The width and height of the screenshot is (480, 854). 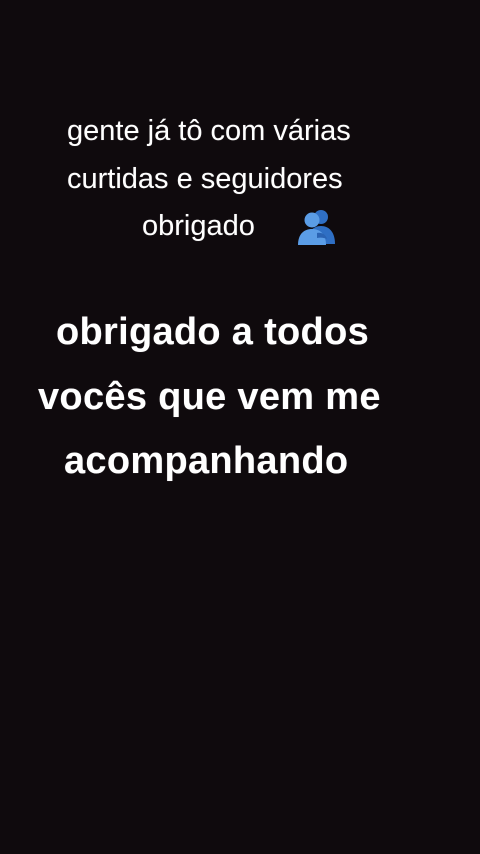 I want to click on caption-big-line-2: vocês que vem me, so click(x=209, y=397).